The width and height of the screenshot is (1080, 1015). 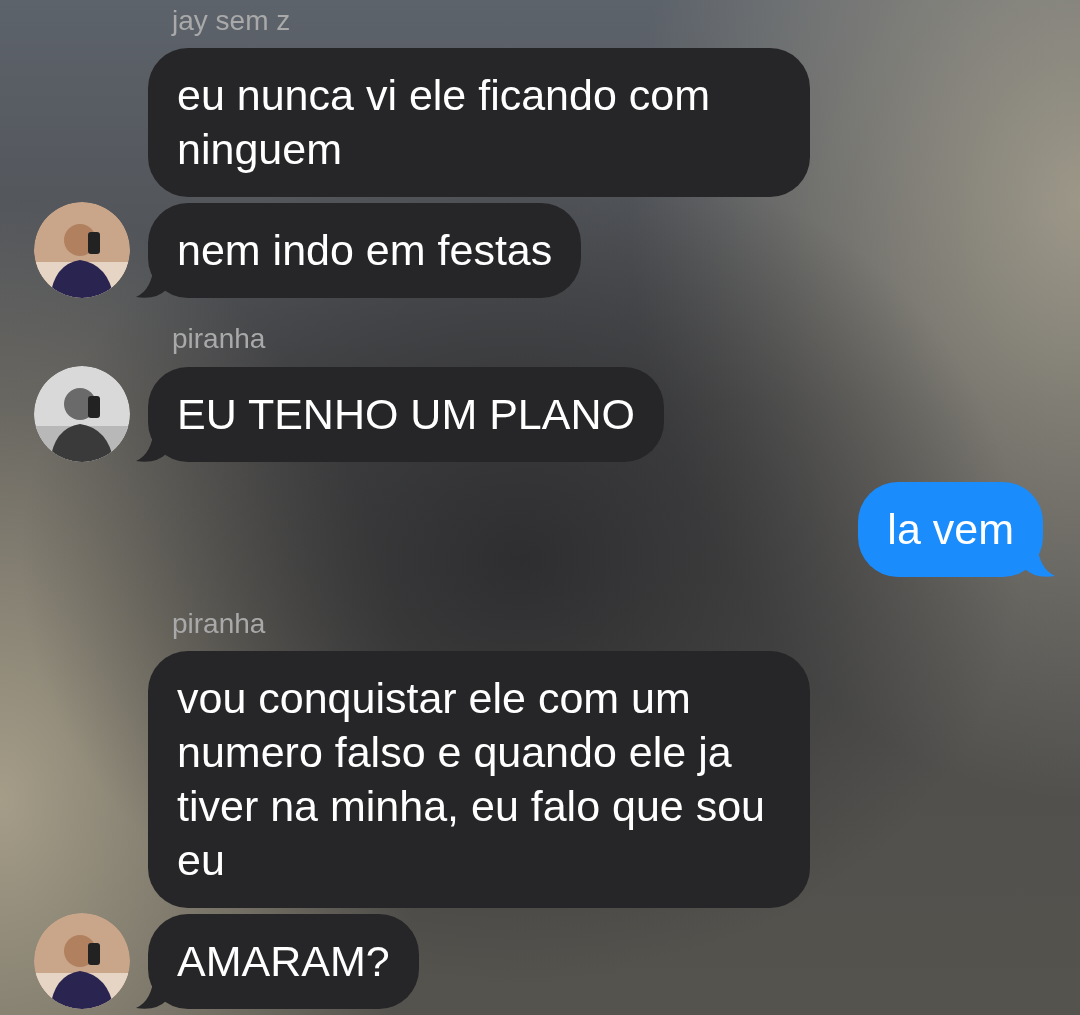 I want to click on message-bubble: nem indo em festas, so click(x=365, y=250).